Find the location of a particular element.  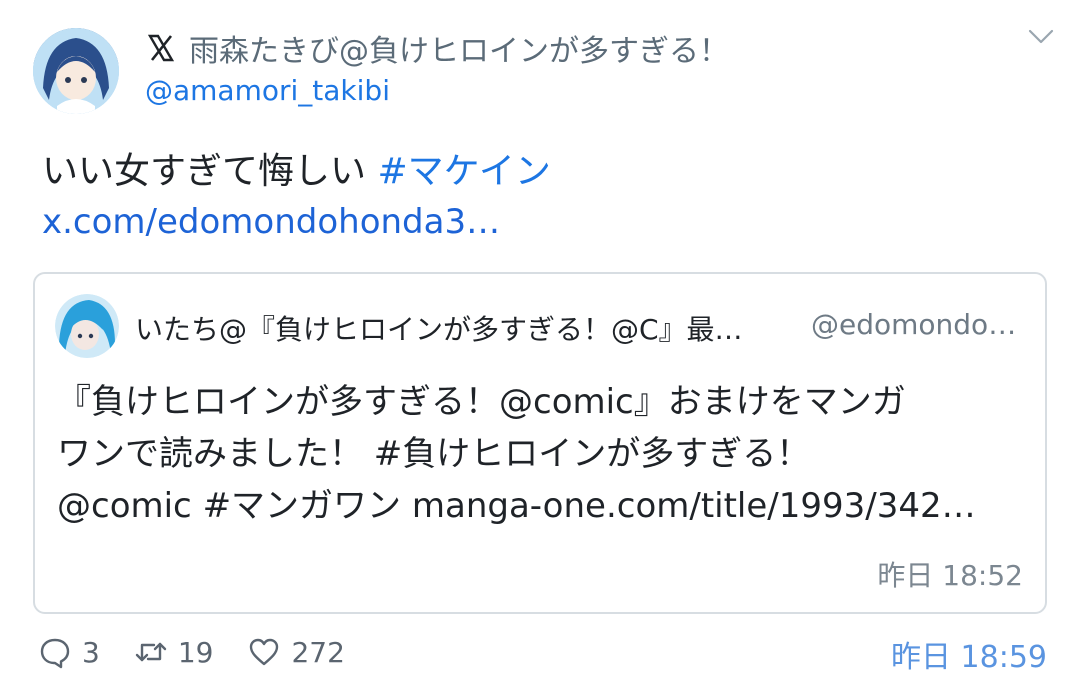

like-button: 272 is located at coordinates (296, 652).